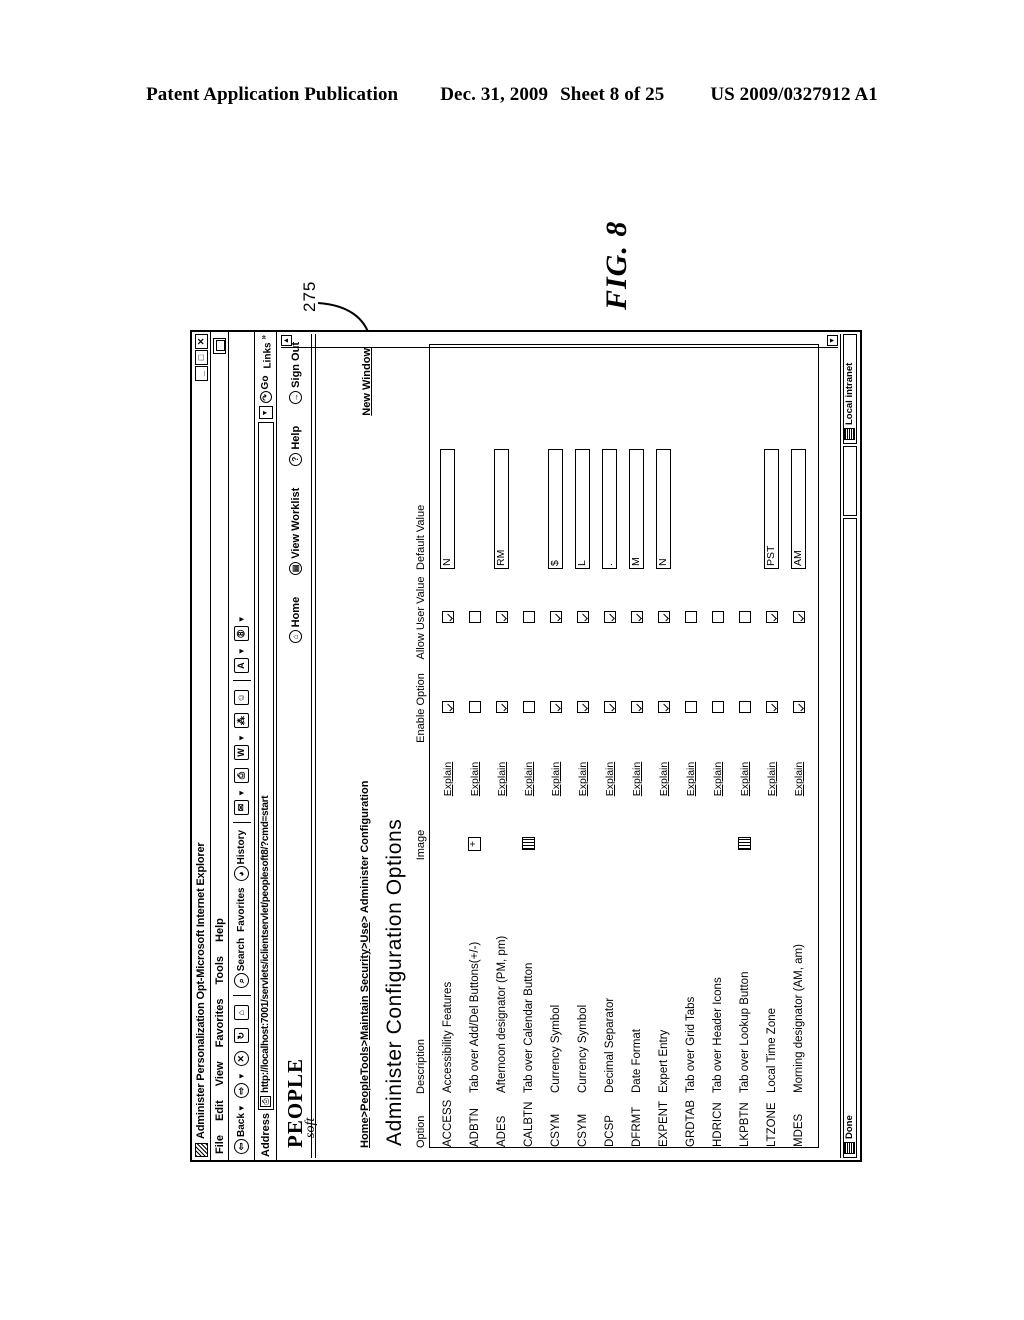  Describe the element at coordinates (241, 719) in the screenshot. I see `discuss-button: ⁂` at that location.